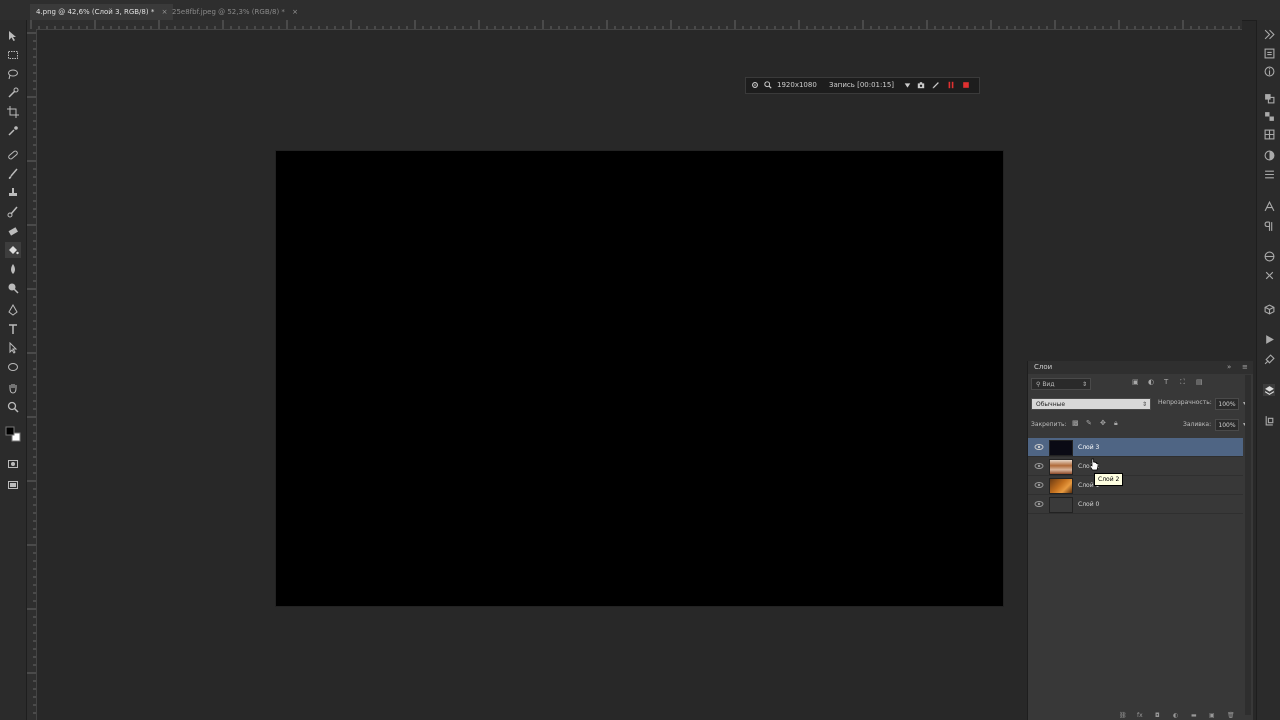  What do you see at coordinates (1269, 53) in the screenshot?
I see `history-icon` at bounding box center [1269, 53].